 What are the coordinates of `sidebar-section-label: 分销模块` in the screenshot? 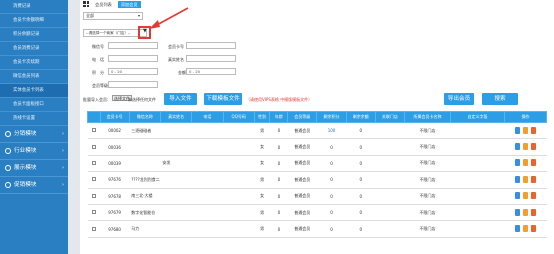 It's located at (25, 133).